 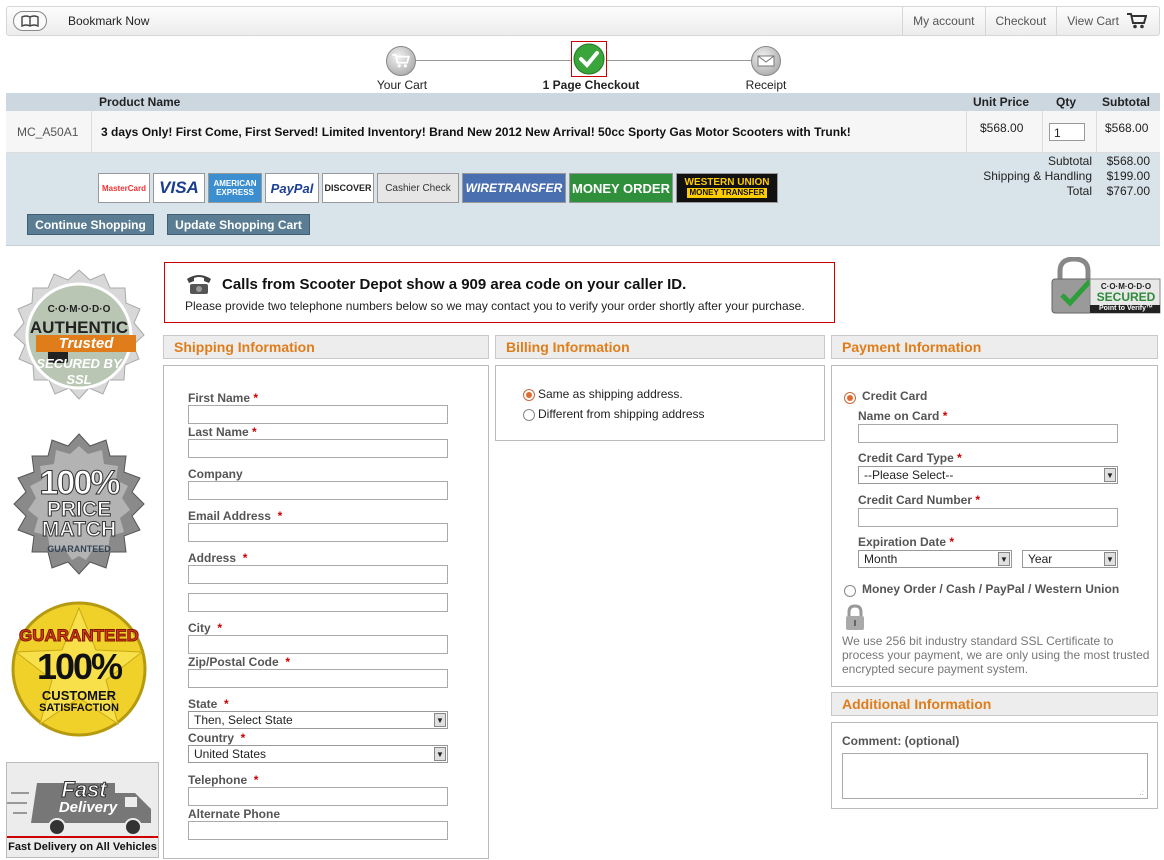 I want to click on first-name-label: First Name *, so click(x=223, y=398).